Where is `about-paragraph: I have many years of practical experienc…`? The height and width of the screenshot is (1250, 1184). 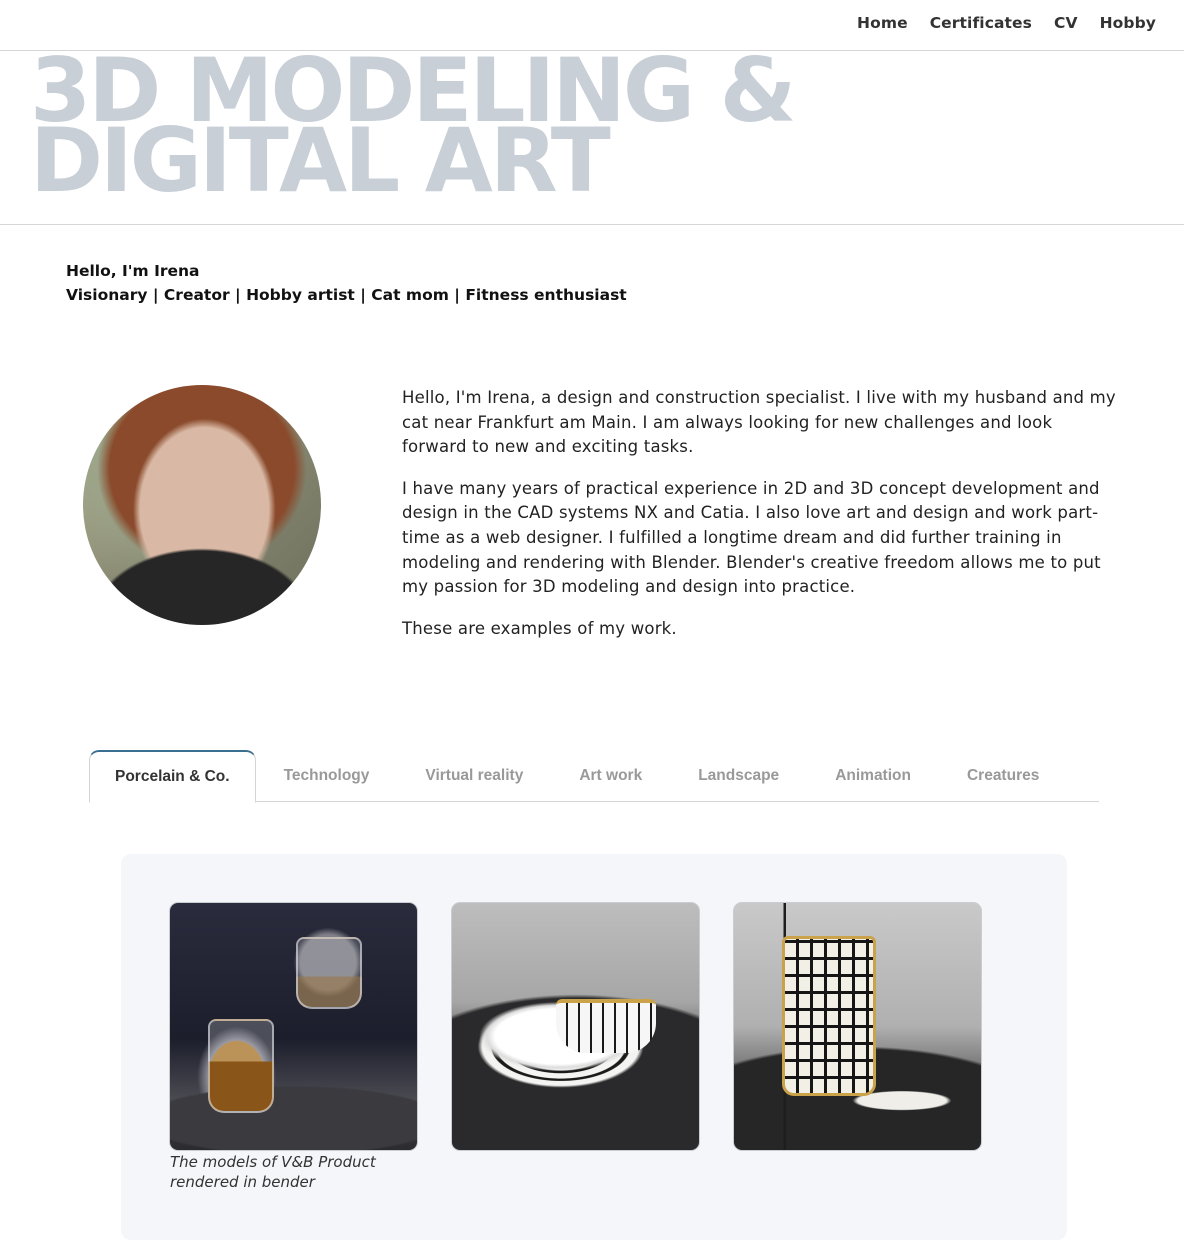 about-paragraph: I have many years of practical experienc… is located at coordinates (751, 537).